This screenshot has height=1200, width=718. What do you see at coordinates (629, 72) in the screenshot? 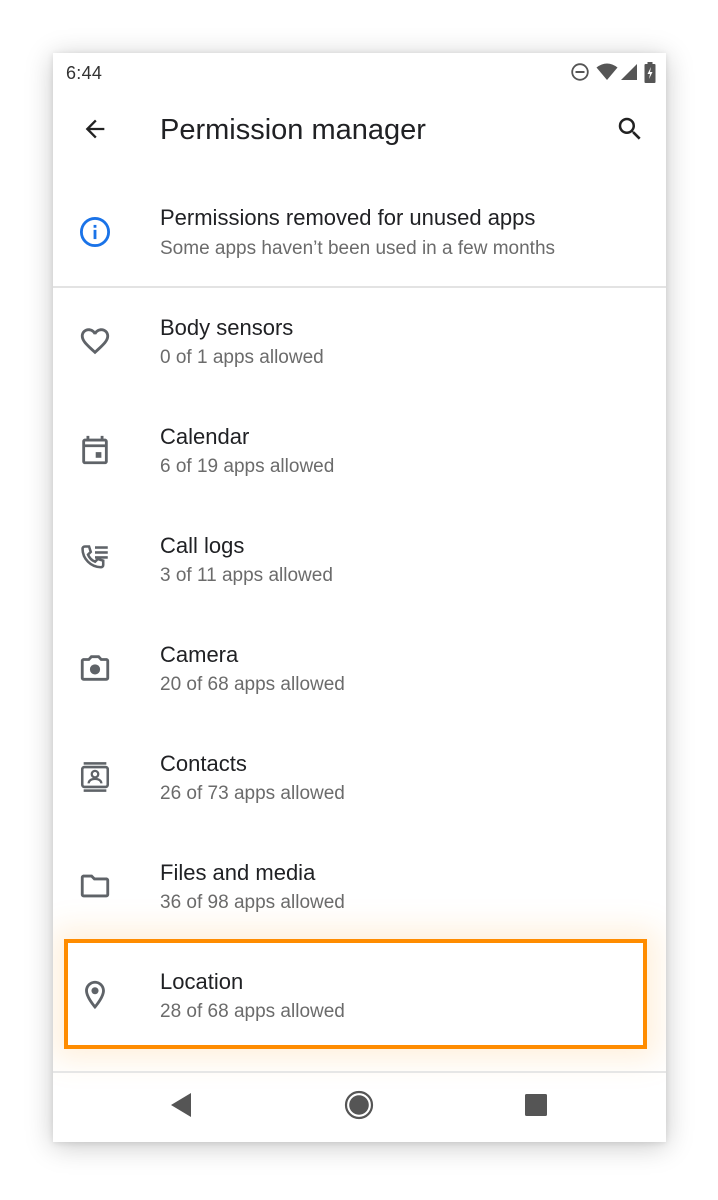
I see `signal-icon` at bounding box center [629, 72].